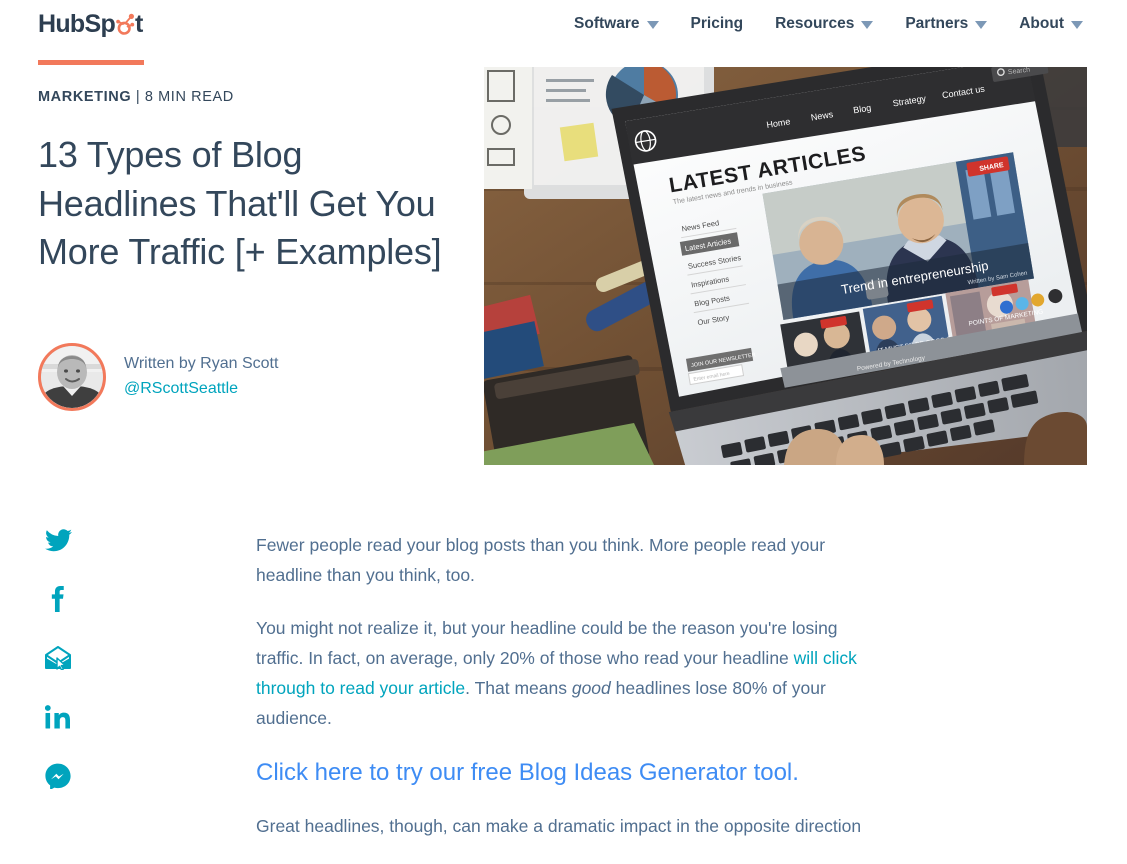 Image resolution: width=1127 pixels, height=864 pixels. I want to click on accent-rule, so click(91, 62).